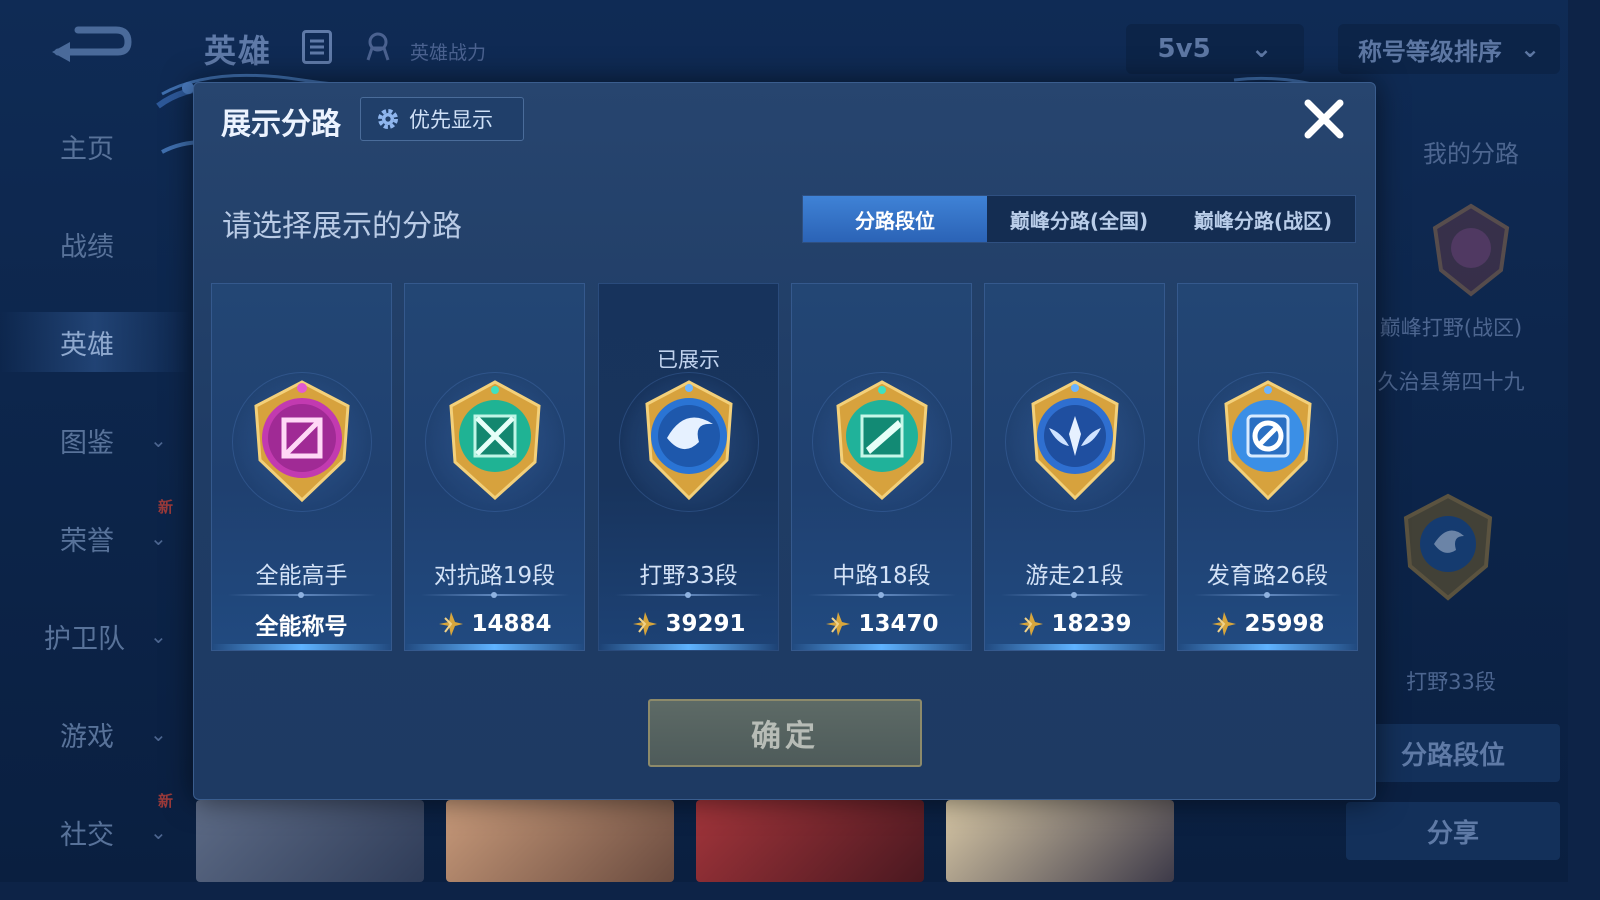  What do you see at coordinates (95, 734) in the screenshot?
I see `sidebar-item-game: 游戏 ⌄` at bounding box center [95, 734].